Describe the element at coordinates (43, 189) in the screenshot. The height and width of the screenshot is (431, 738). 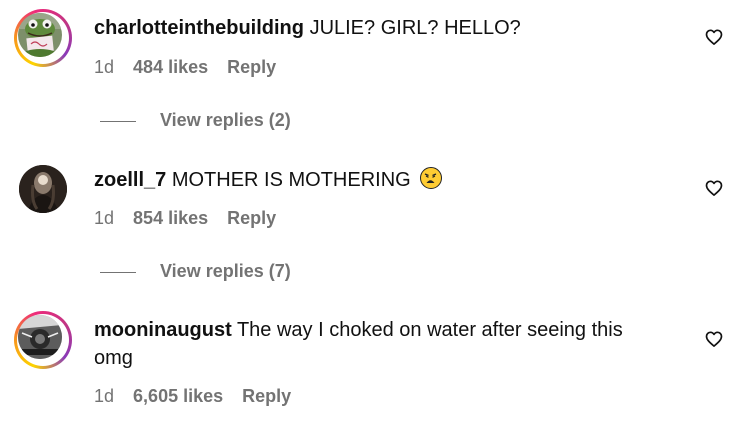
I see `dark-portrait-avatar` at that location.